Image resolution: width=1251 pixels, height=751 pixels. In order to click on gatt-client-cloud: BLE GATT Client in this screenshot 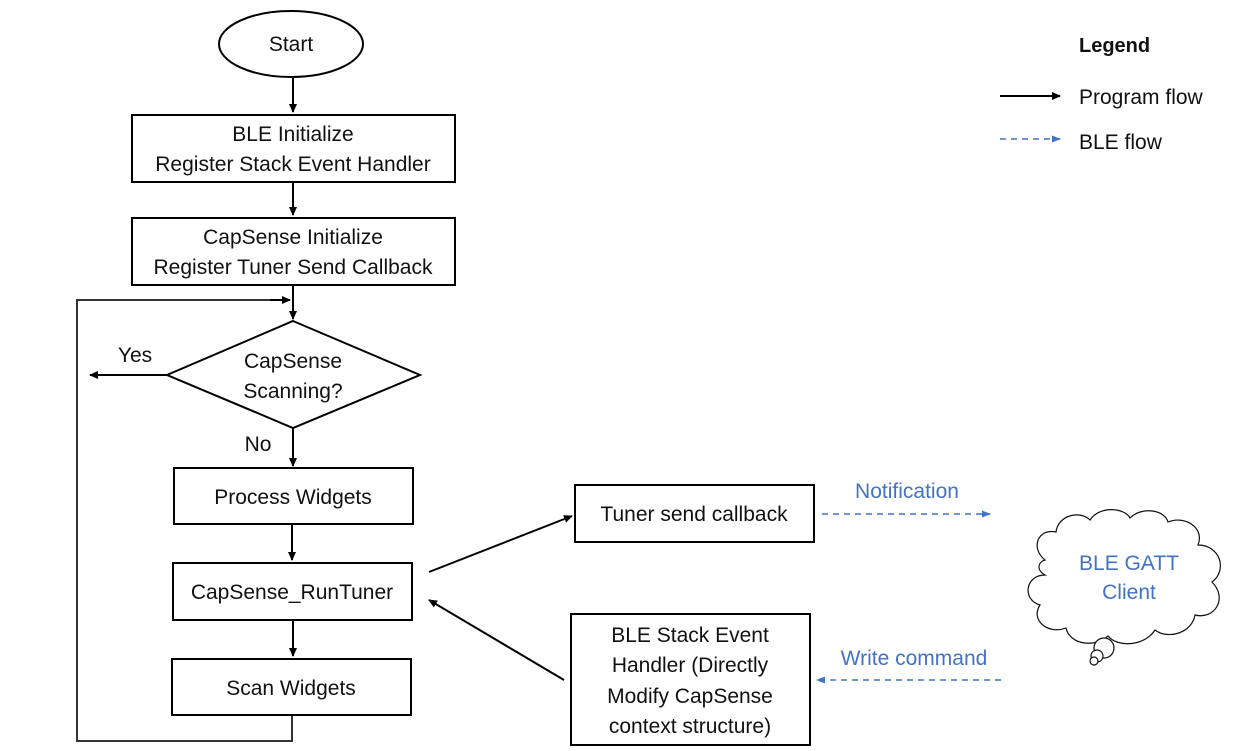, I will do `click(1124, 587)`.